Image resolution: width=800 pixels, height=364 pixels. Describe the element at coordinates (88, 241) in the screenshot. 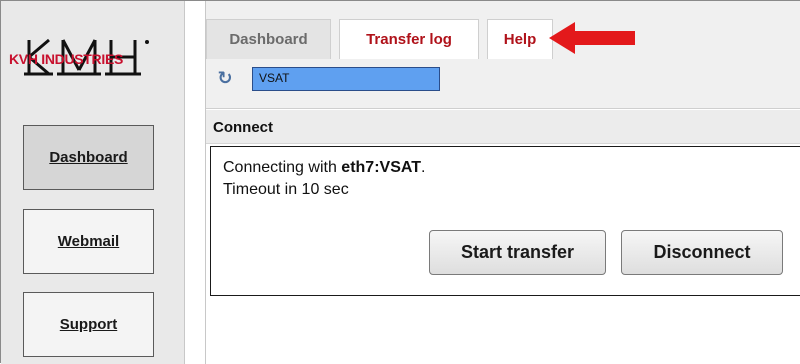

I see `sidebar-item-webmail: Webmail` at that location.